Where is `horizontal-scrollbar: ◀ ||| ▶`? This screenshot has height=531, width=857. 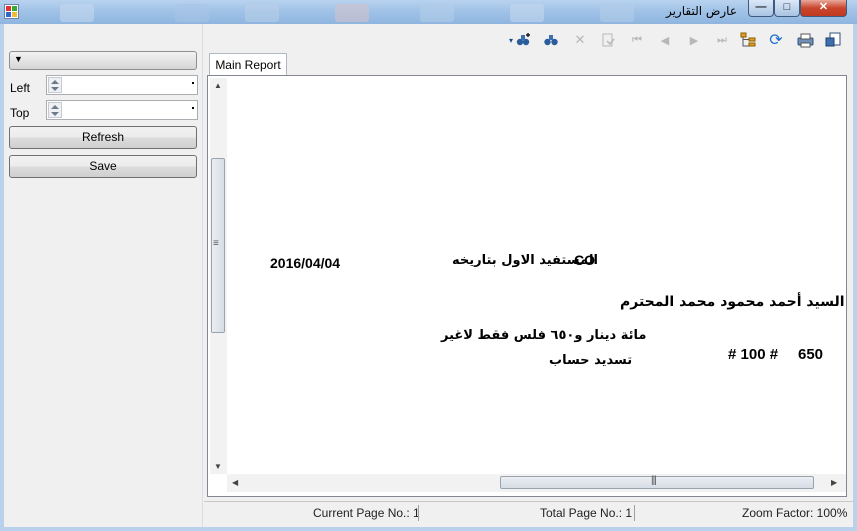 horizontal-scrollbar: ◀ ||| ▶ is located at coordinates (536, 483).